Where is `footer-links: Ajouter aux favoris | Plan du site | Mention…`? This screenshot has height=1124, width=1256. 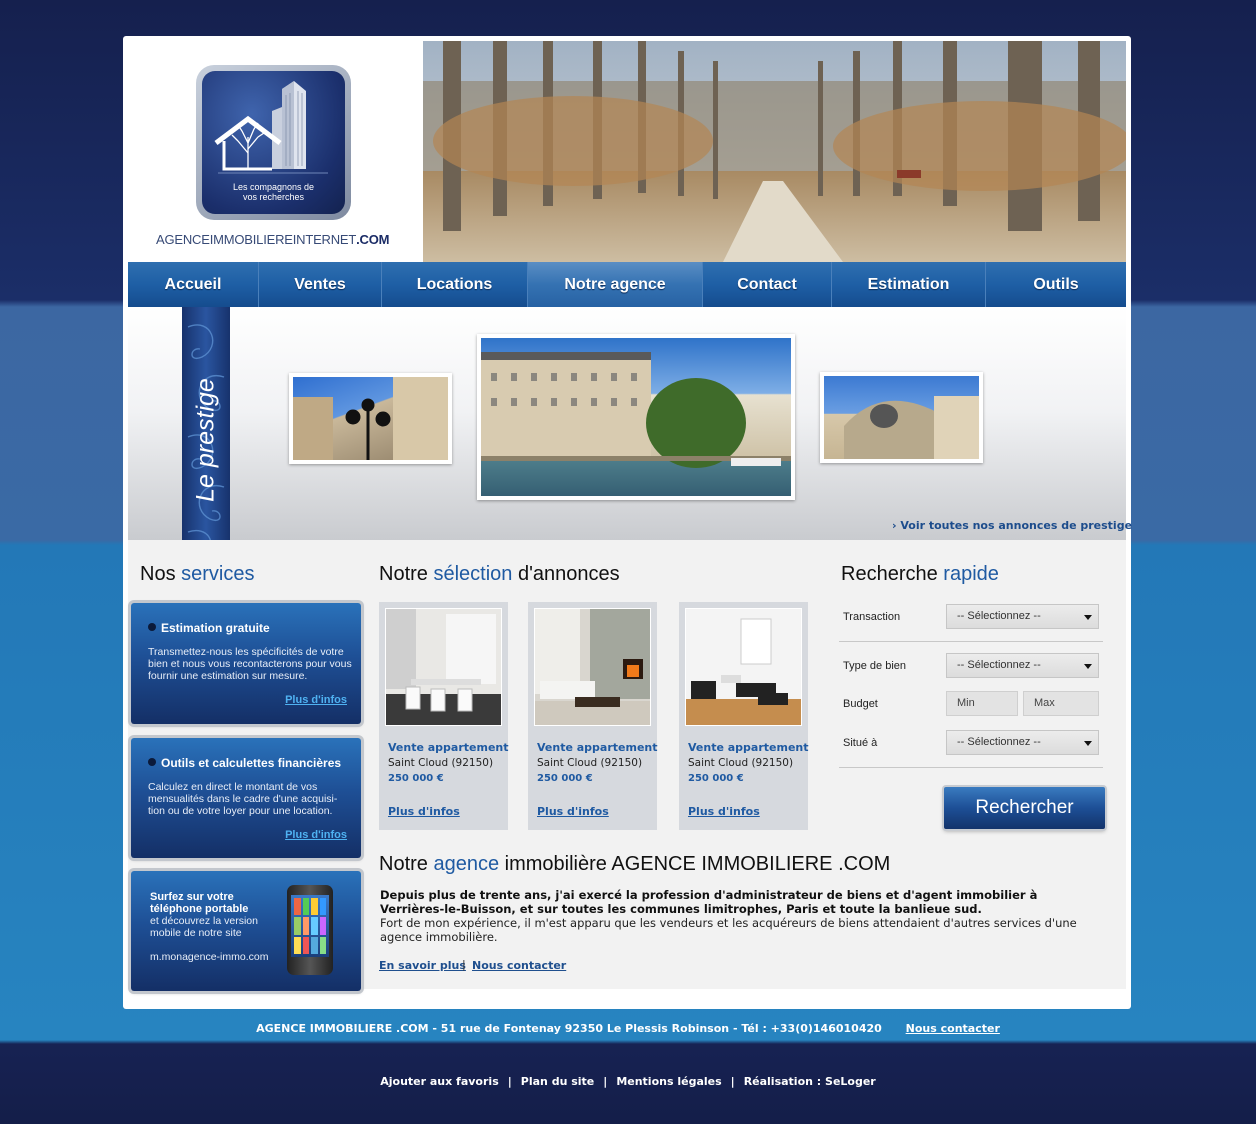 footer-links: Ajouter aux favoris | Plan du site | Mention… is located at coordinates (628, 1081).